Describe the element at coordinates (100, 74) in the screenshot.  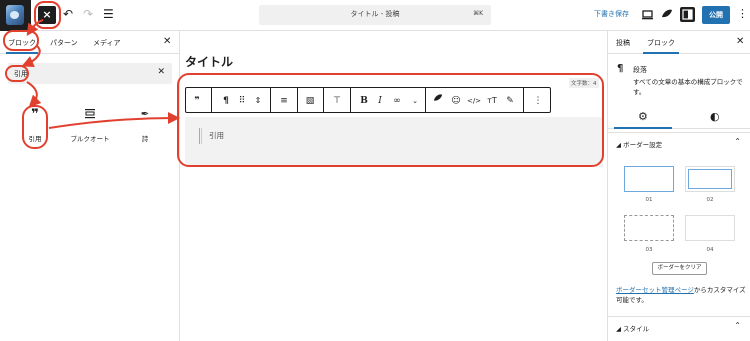
I see `annotation-arrows` at that location.